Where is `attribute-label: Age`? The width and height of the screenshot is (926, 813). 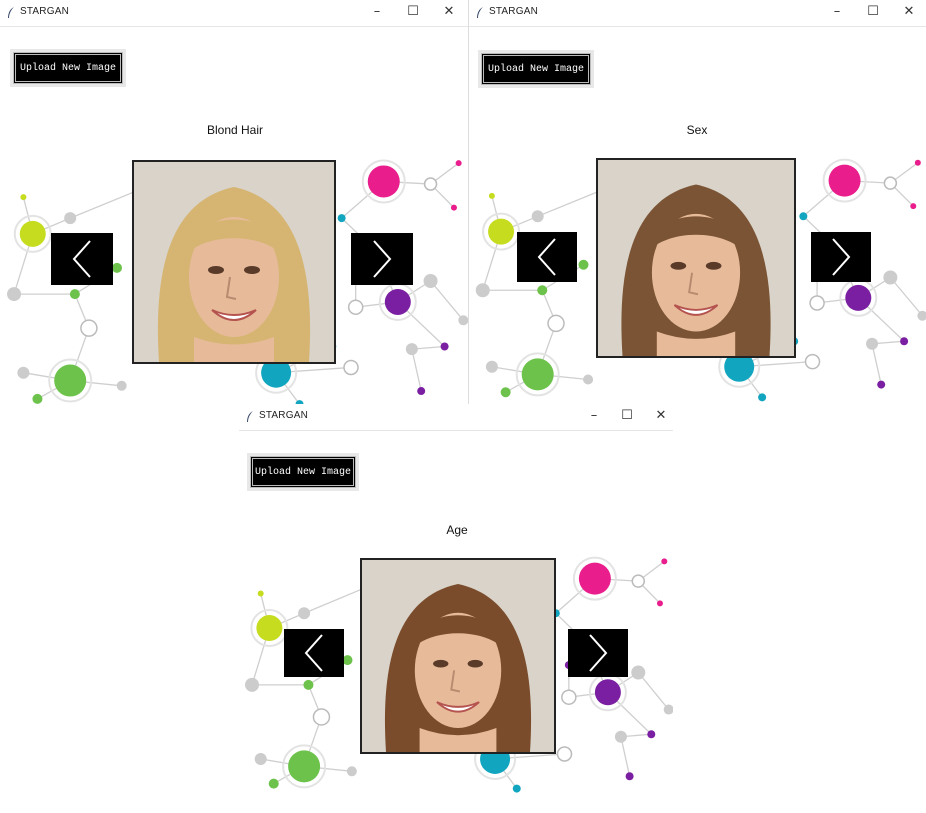
attribute-label: Age is located at coordinates (457, 530).